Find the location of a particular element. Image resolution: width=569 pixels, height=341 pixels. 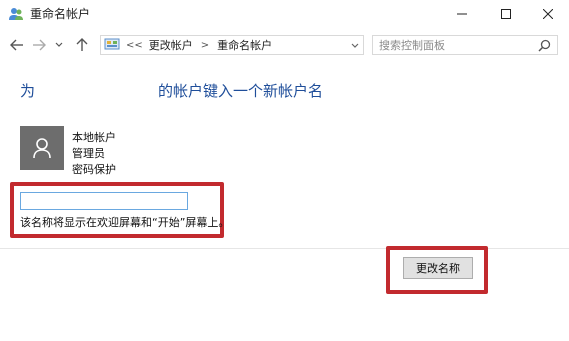

maximize-icon is located at coordinates (506, 14).